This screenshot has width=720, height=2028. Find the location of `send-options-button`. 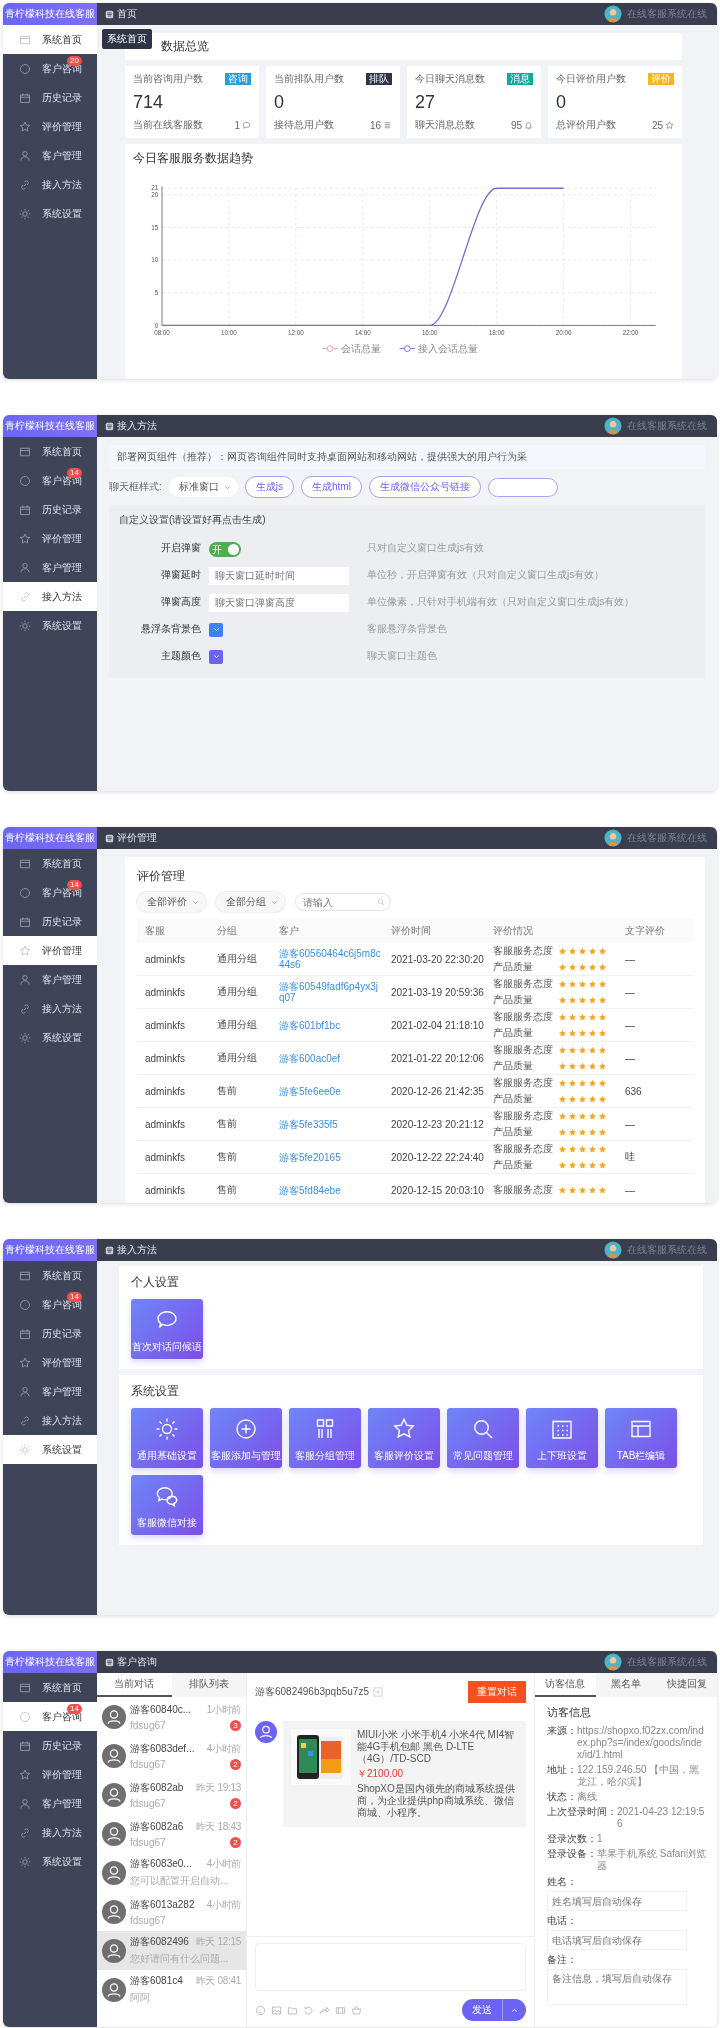

send-options-button is located at coordinates (514, 2010).